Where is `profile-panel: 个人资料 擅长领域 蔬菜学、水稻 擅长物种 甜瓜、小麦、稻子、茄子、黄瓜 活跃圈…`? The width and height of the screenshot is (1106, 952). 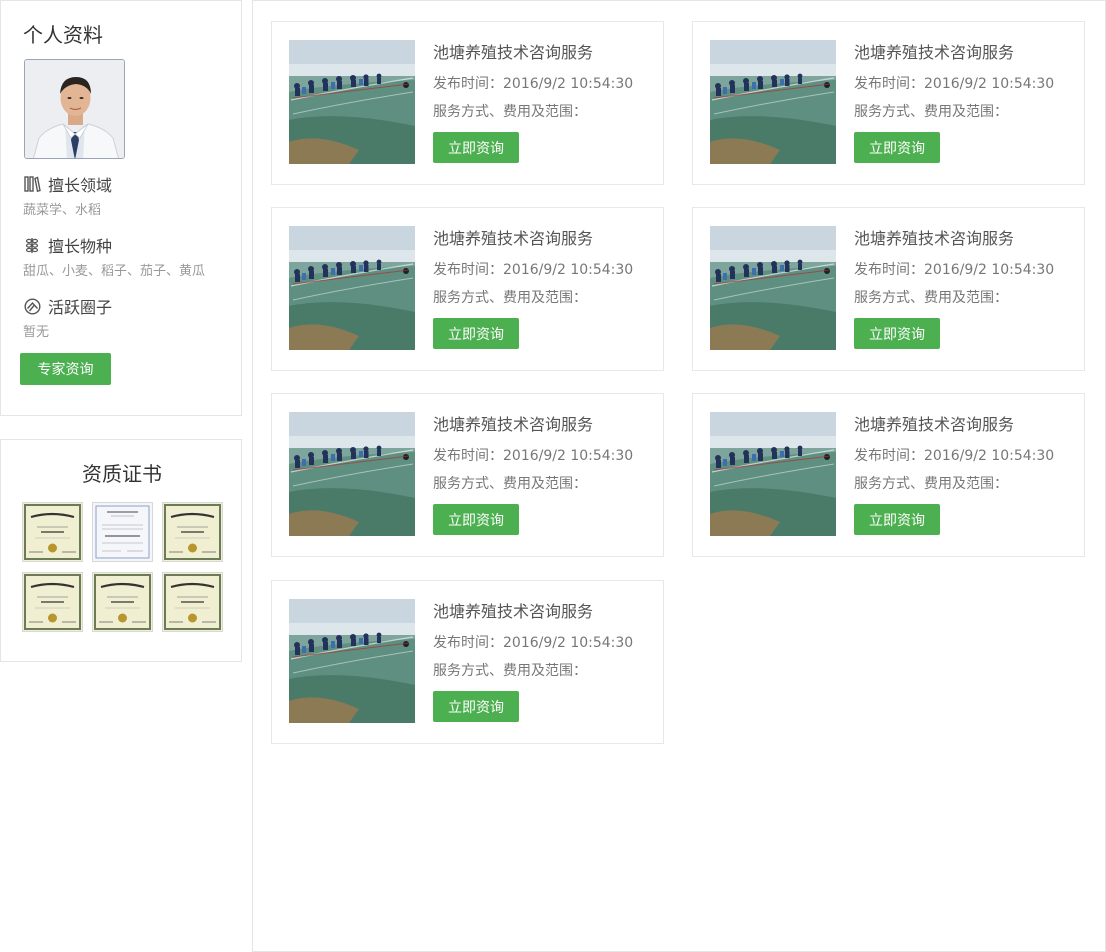
profile-panel: 个人资料 擅长领域 蔬菜学、水稻 擅长物种 甜瓜、小麦、稻子、茄子、黄瓜 活跃圈… is located at coordinates (121, 208).